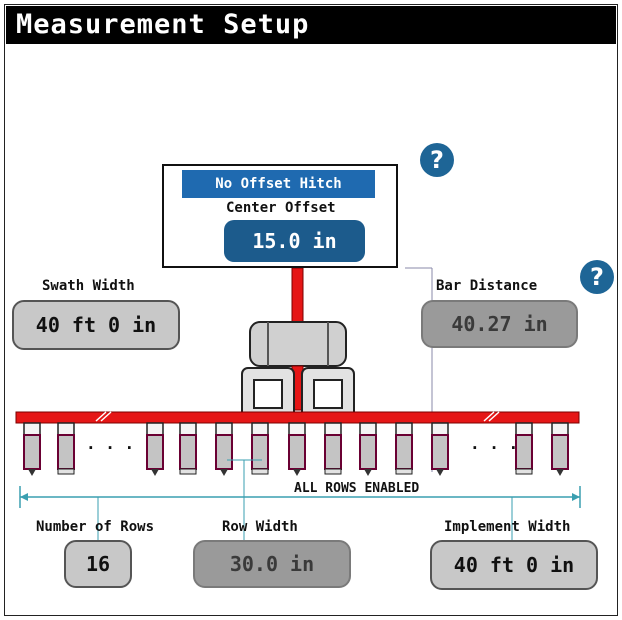  What do you see at coordinates (110, 447) in the screenshot?
I see `rows-ellipsis-left: · · ·` at bounding box center [110, 447].